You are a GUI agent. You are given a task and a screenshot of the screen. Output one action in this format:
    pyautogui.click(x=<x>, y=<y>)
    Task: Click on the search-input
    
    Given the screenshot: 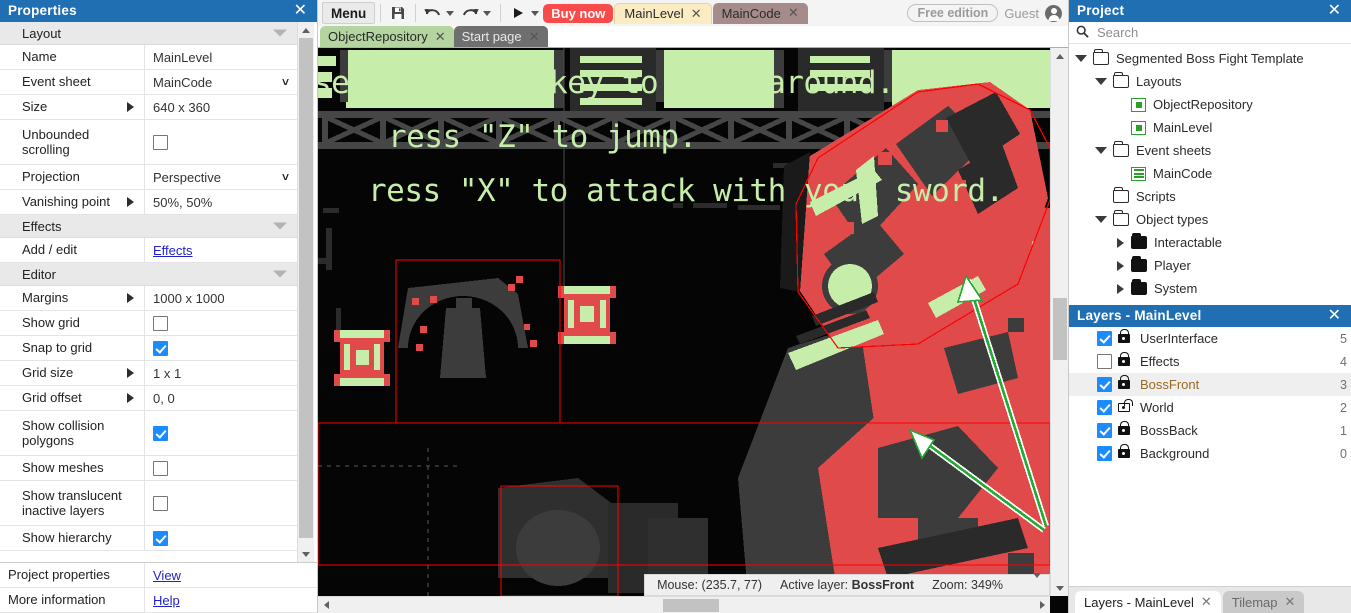 What is the action you would take?
    pyautogui.click(x=1219, y=32)
    